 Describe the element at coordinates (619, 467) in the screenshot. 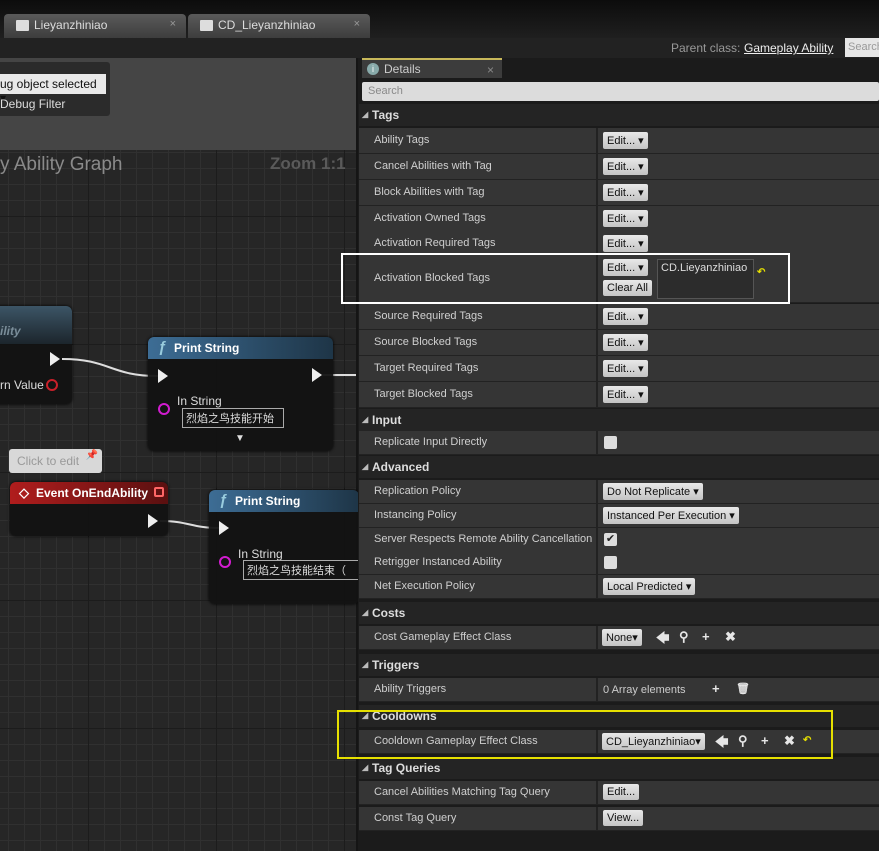

I see `section-header-advanced: ◢ Advanced` at that location.